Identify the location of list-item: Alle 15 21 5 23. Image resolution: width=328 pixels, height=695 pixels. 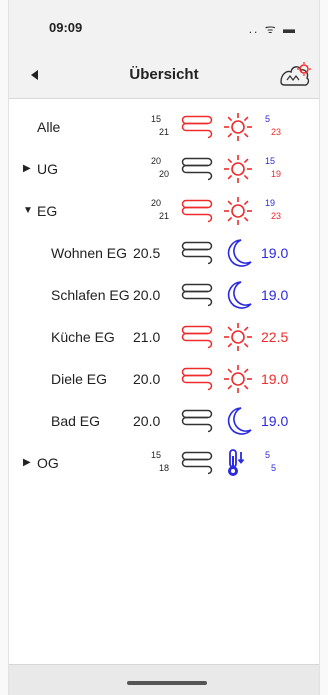
(164, 127).